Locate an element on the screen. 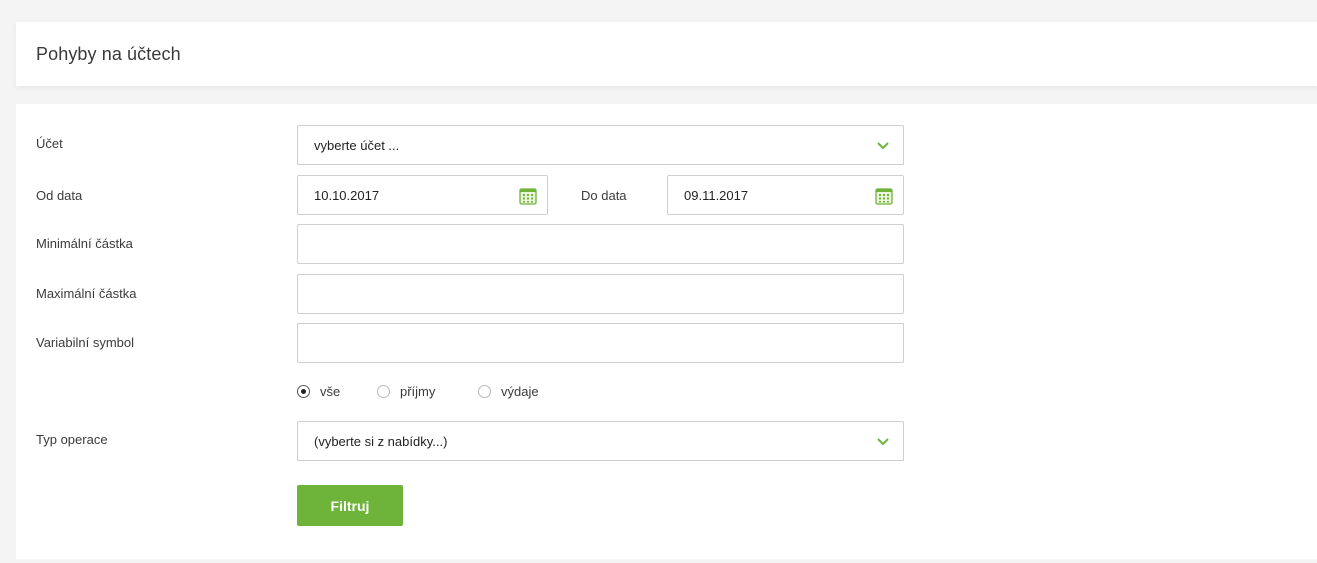 This screenshot has height=563, width=1317. variable-symbol-input is located at coordinates (600, 343).